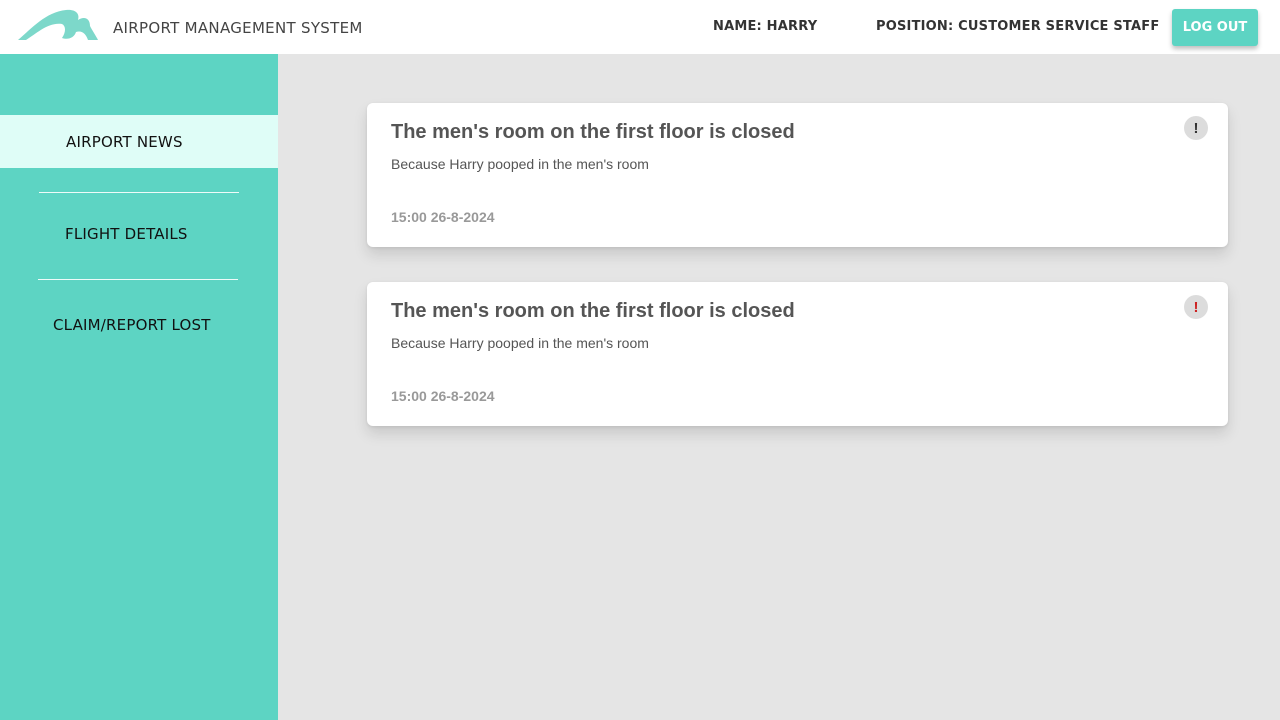  Describe the element at coordinates (58, 24) in the screenshot. I see `wave-logo-icon` at that location.